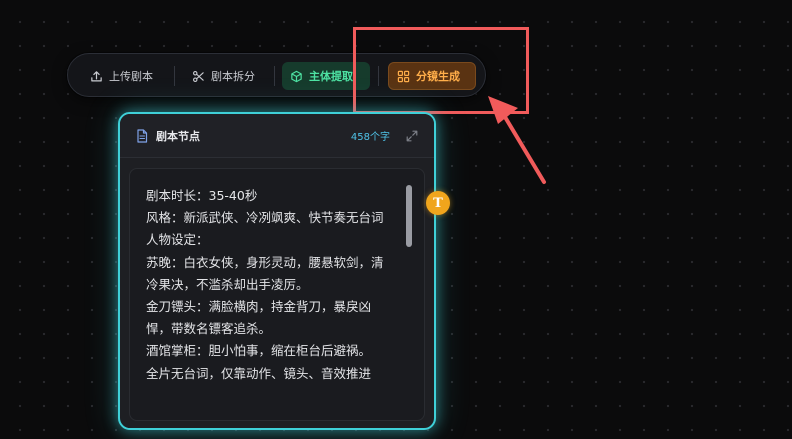  I want to click on annotation-arrow, so click(517, 140).